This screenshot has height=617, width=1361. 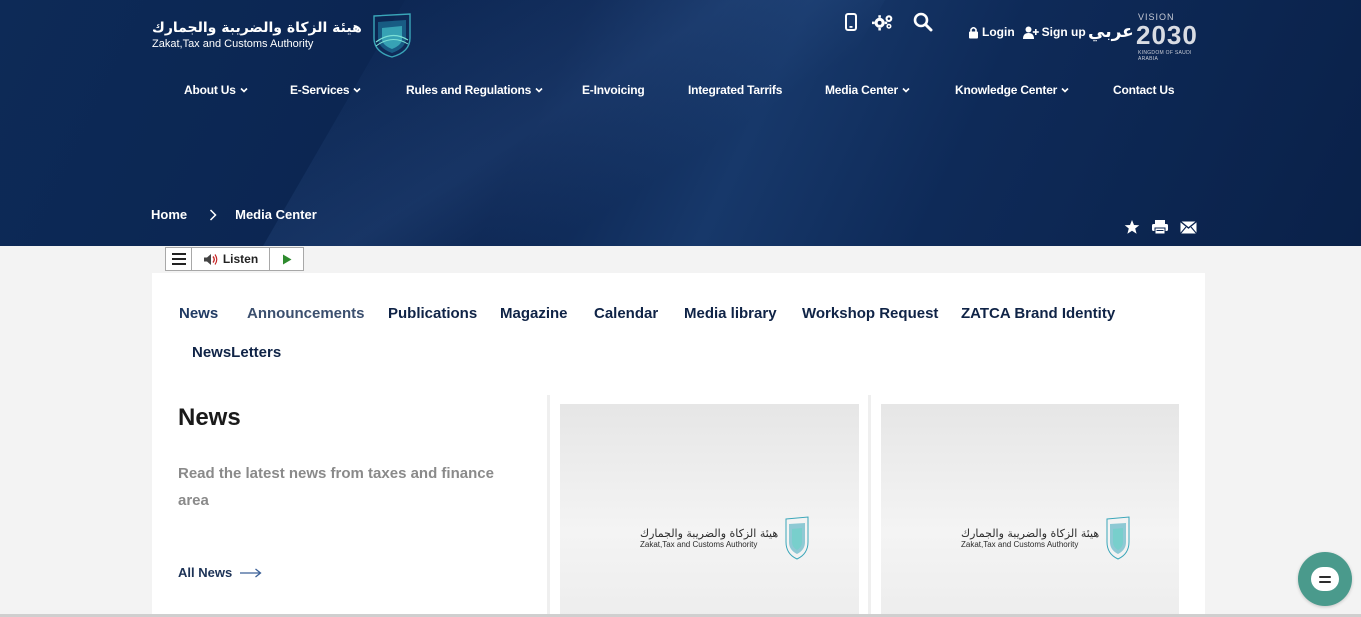 I want to click on listen-label: Listen, so click(x=240, y=259).